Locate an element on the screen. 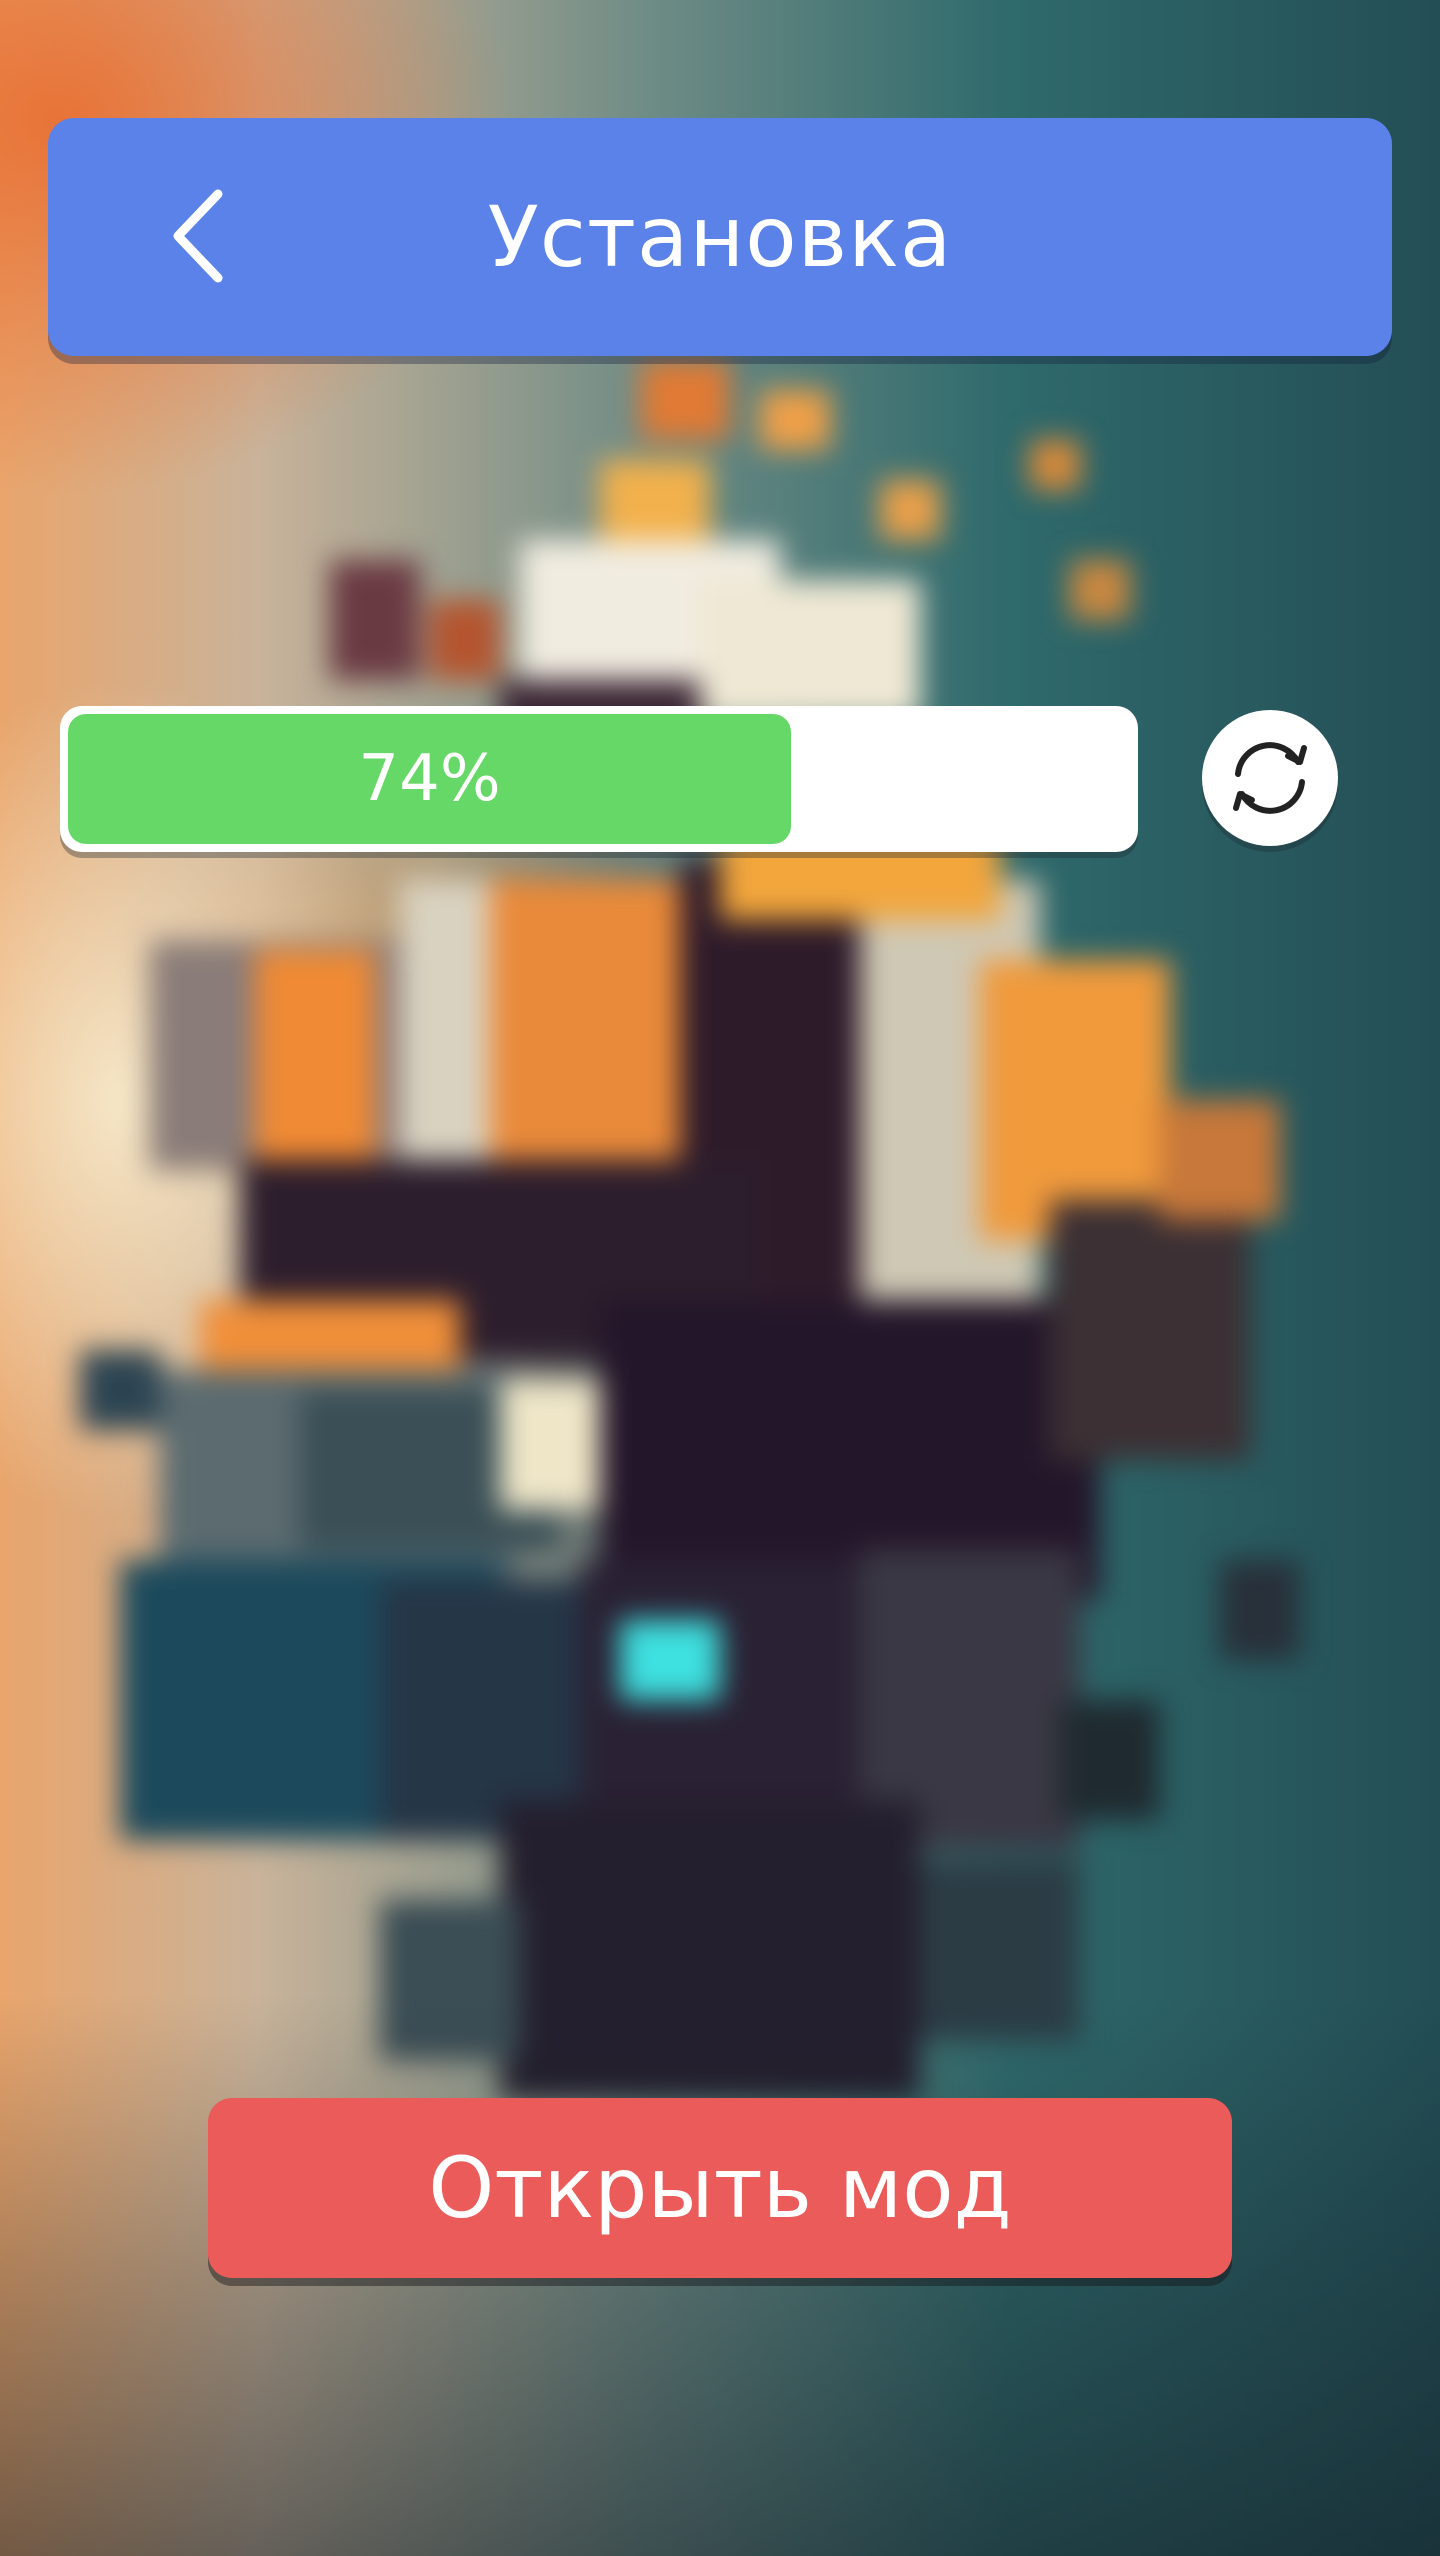 The width and height of the screenshot is (1440, 2556). chevron-left-icon is located at coordinates (198, 236).